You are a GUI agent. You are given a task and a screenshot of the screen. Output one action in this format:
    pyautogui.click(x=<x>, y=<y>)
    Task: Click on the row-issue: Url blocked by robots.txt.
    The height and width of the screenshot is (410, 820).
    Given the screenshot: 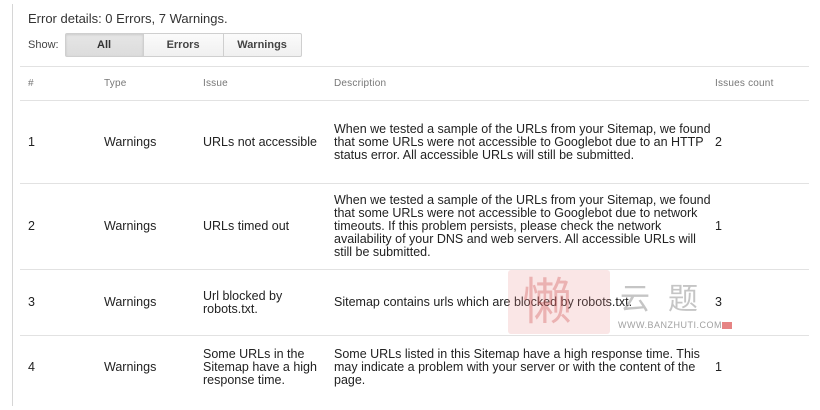 What is the action you would take?
    pyautogui.click(x=243, y=302)
    